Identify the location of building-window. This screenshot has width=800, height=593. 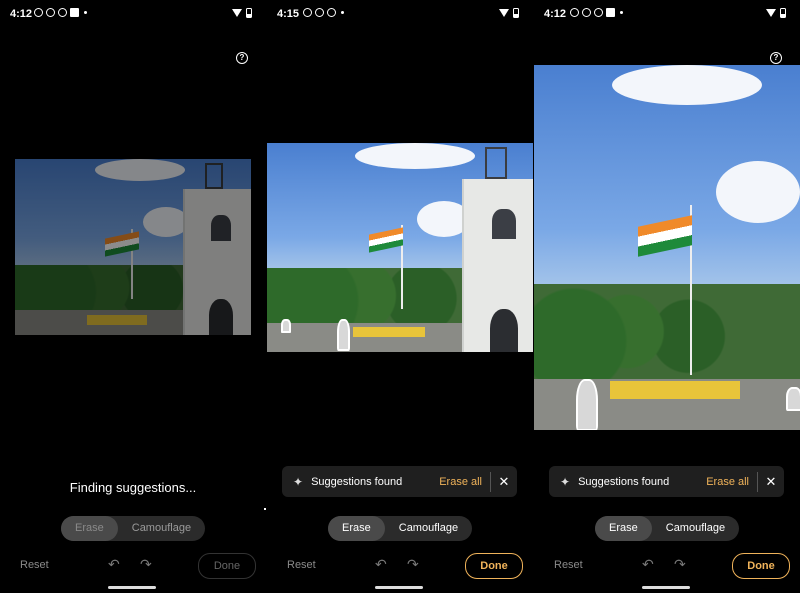
(504, 224).